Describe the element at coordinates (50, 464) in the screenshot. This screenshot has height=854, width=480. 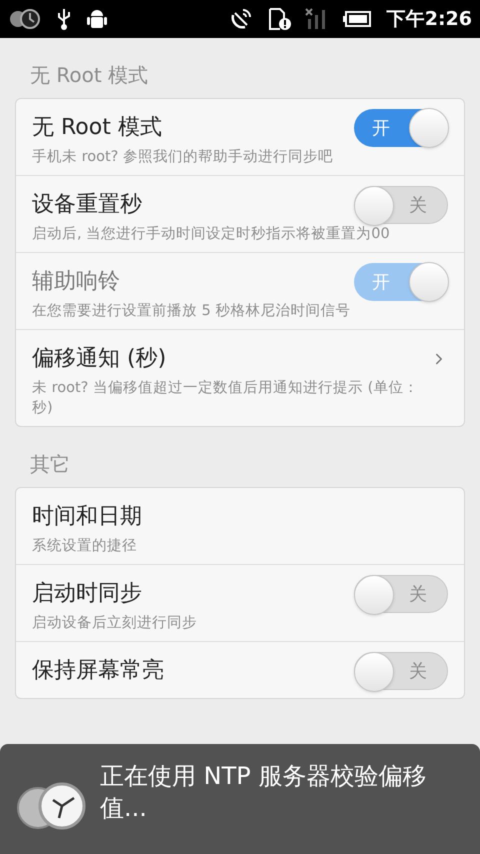
I see `section-header: 其它` at that location.